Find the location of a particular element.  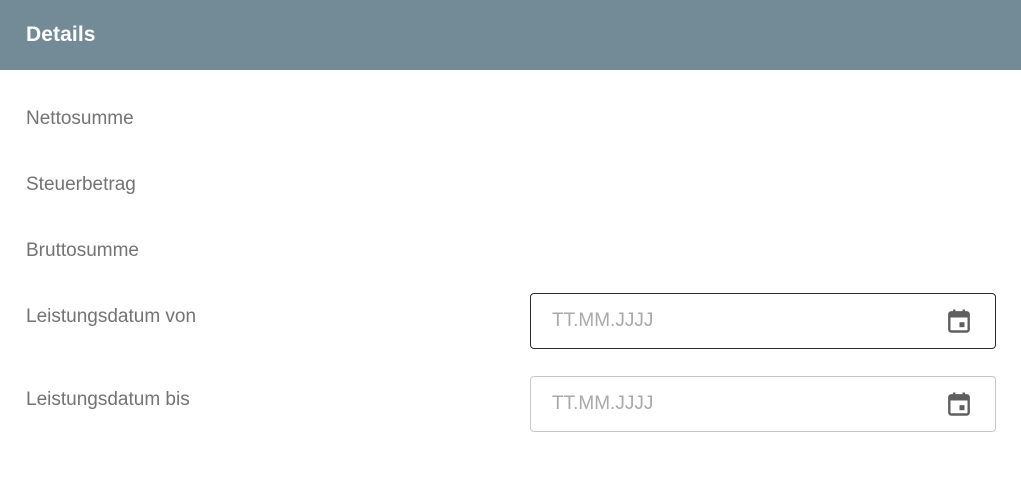

gross-total-label: Bruttosumme is located at coordinates (82, 250).